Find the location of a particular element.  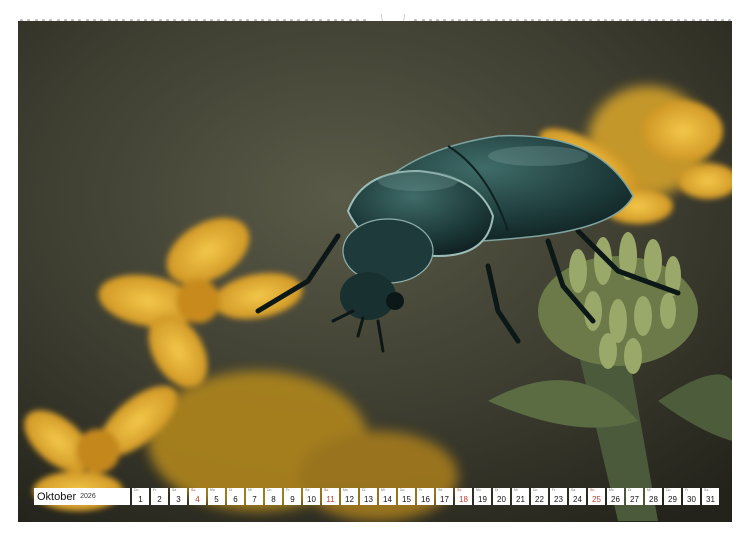

day-cell: So 4 is located at coordinates (197, 496).